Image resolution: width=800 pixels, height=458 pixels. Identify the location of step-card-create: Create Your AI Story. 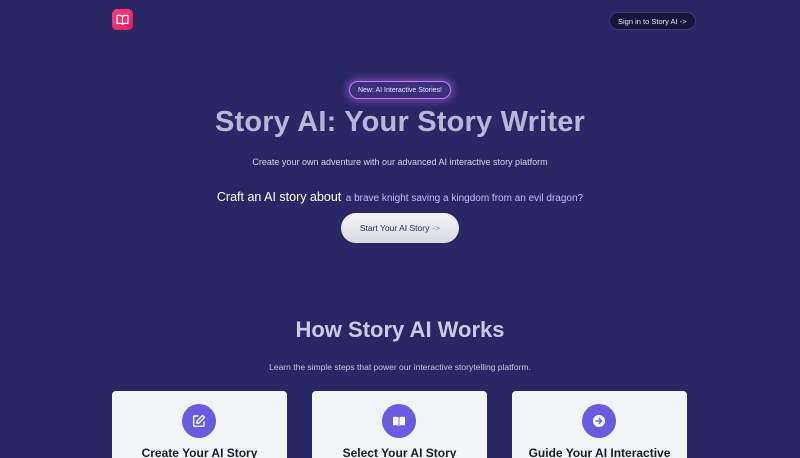
(199, 424).